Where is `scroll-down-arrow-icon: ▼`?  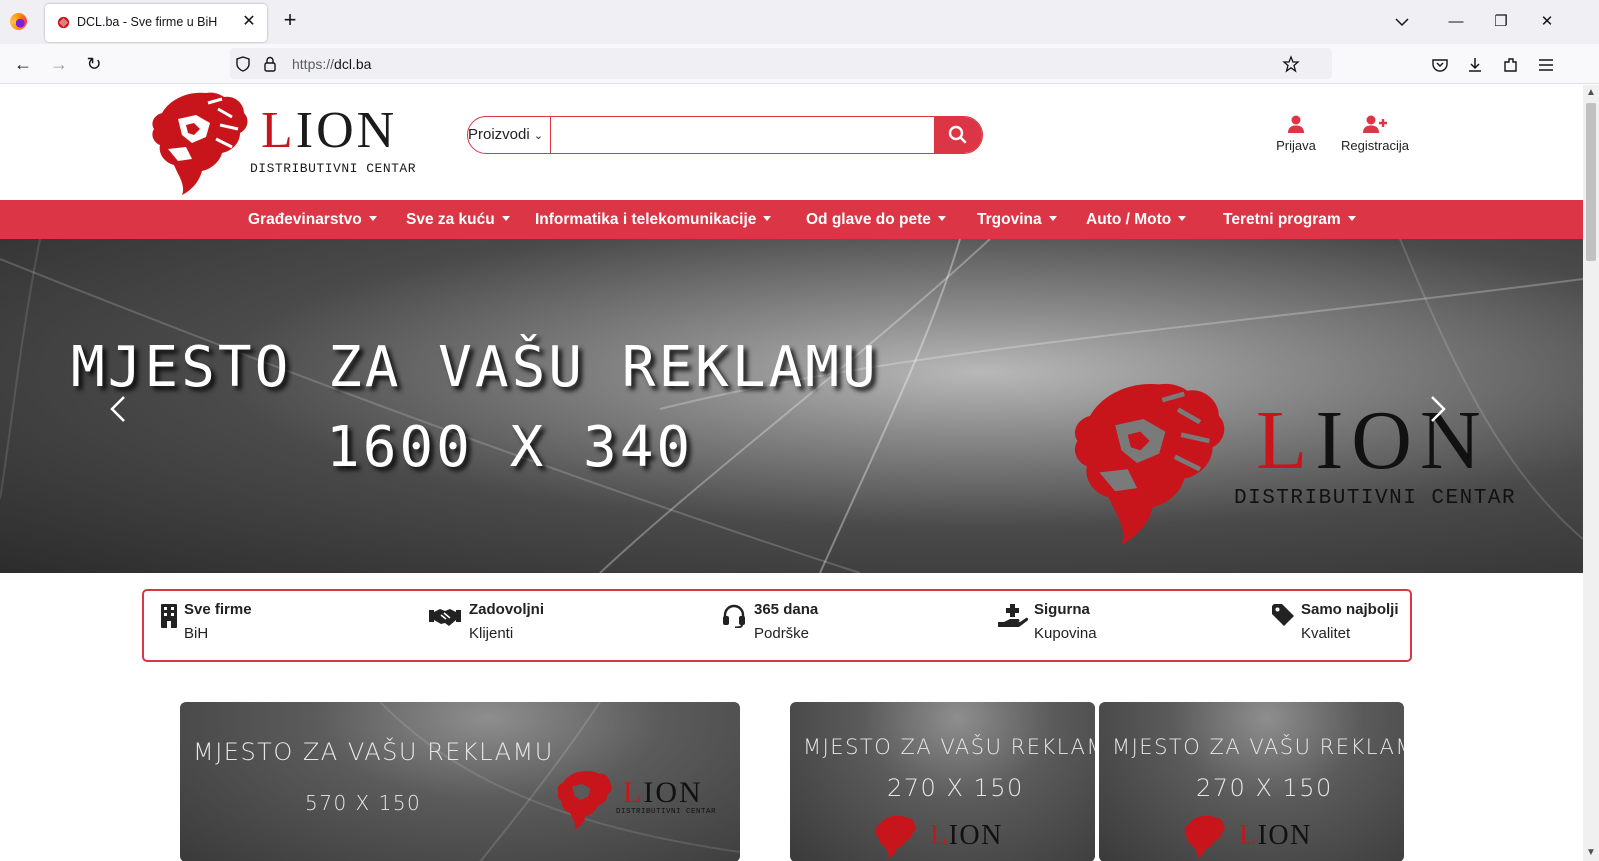 scroll-down-arrow-icon: ▼ is located at coordinates (1591, 853).